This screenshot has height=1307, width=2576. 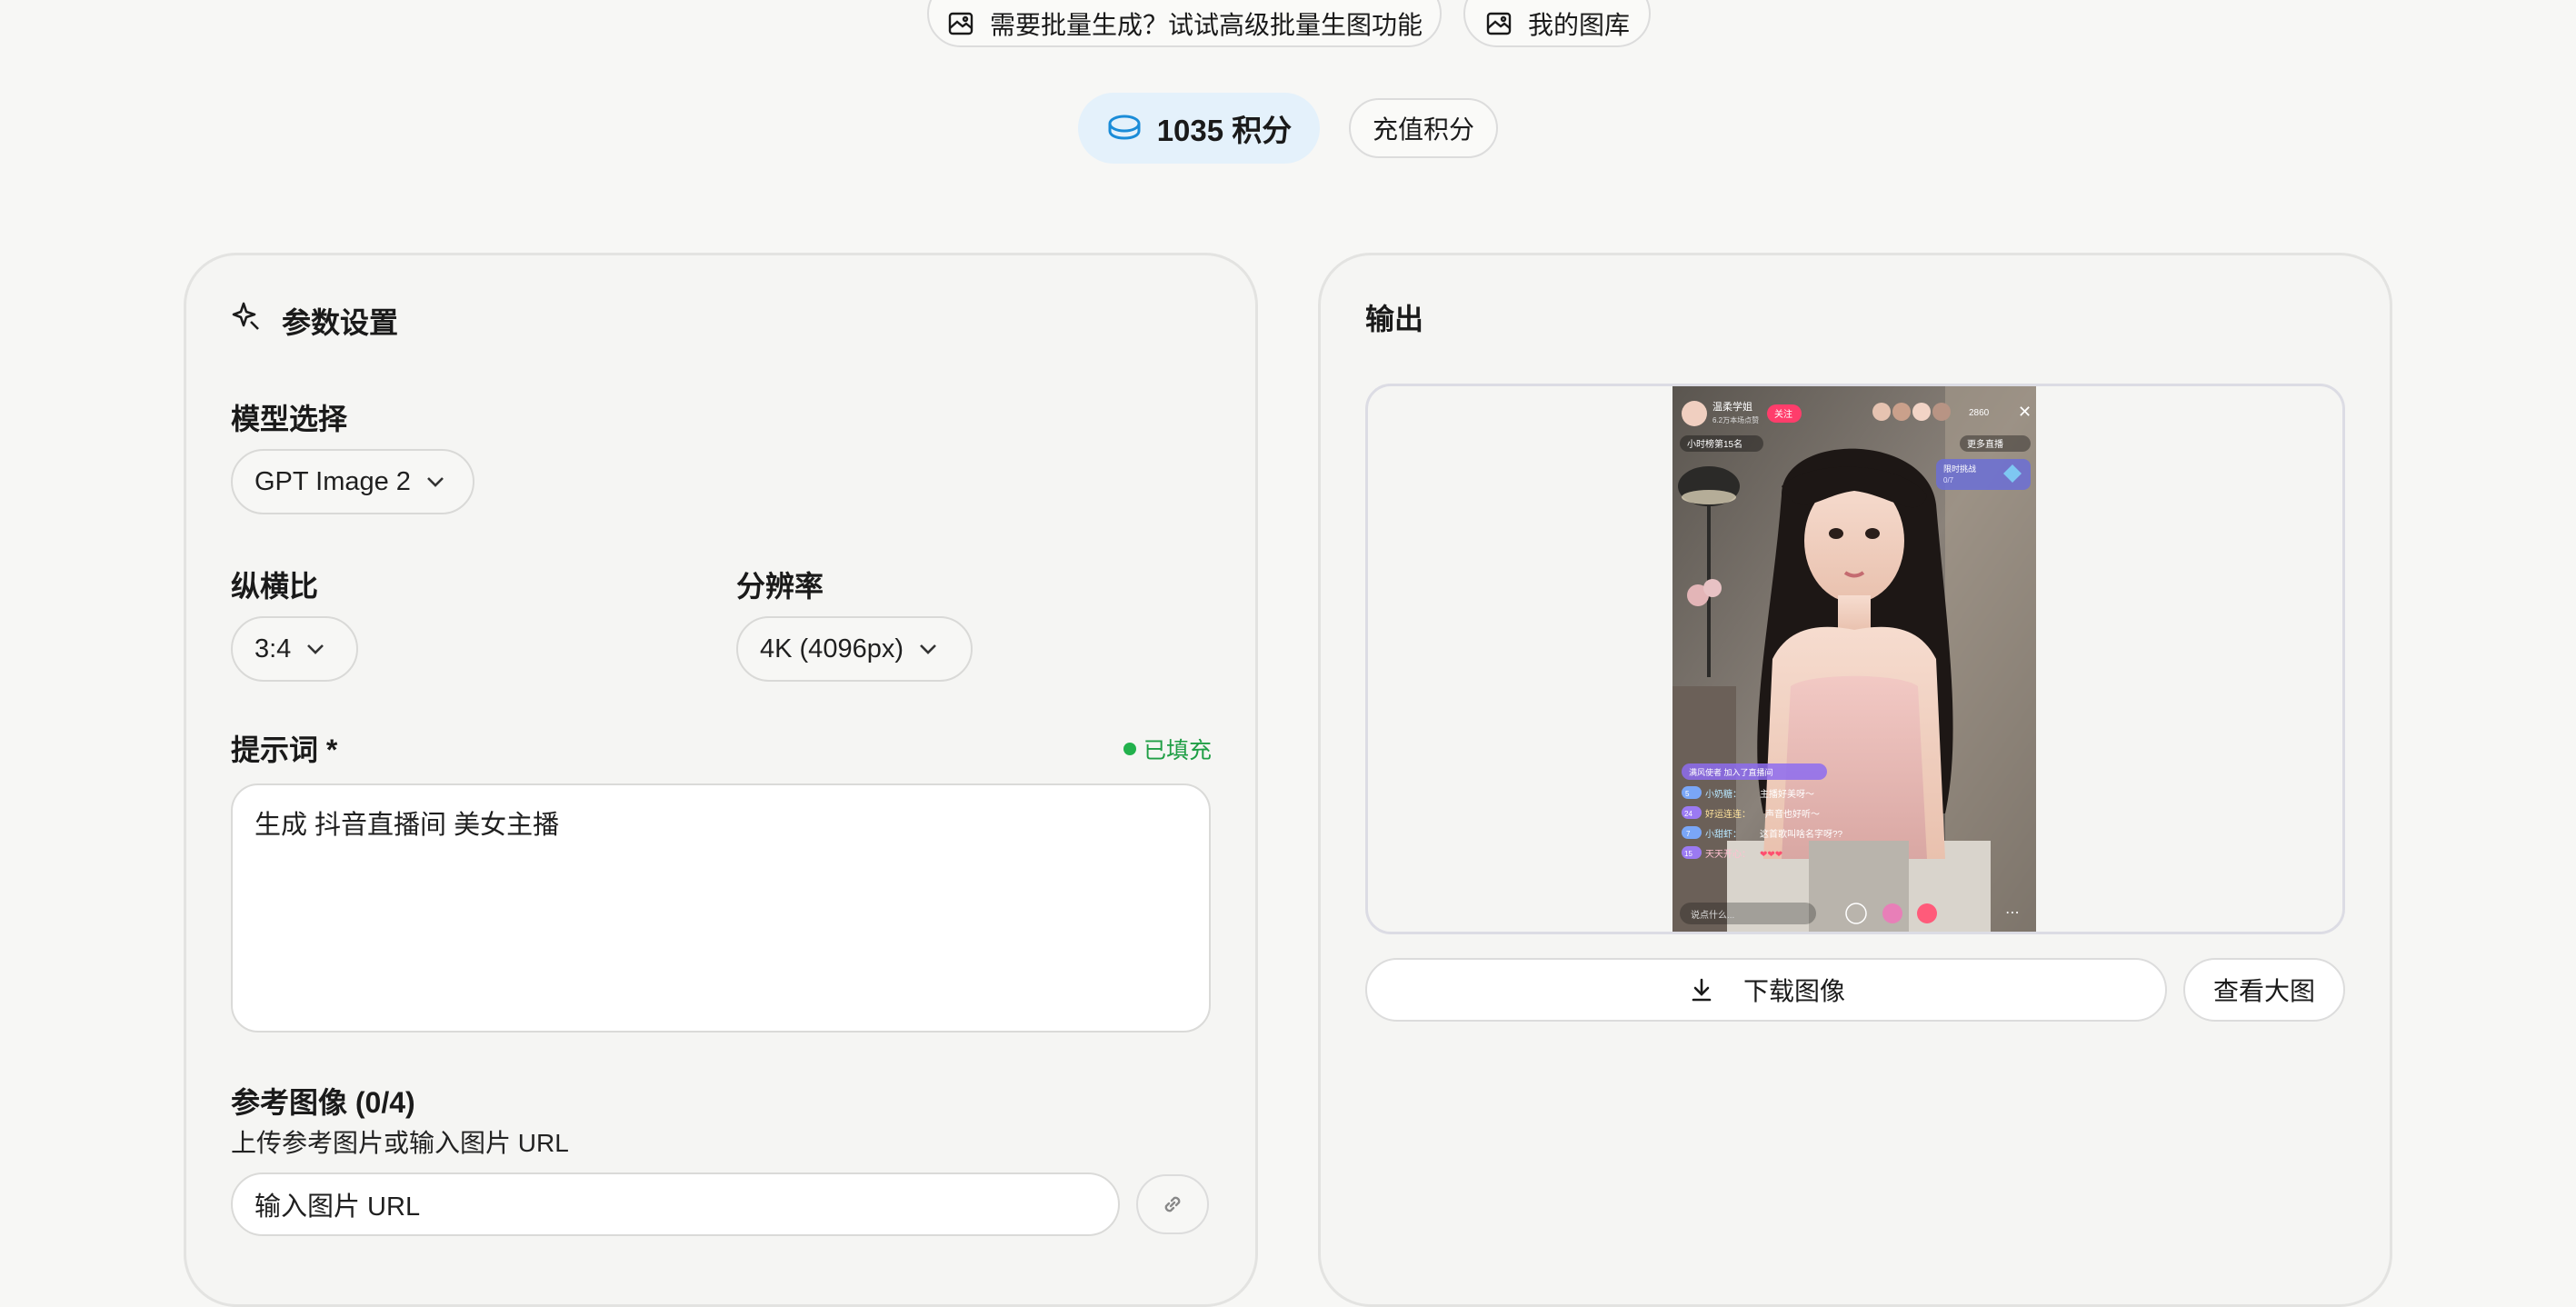 What do you see at coordinates (1787, 794) in the screenshot?
I see `chat-text: 主播好美呀～` at bounding box center [1787, 794].